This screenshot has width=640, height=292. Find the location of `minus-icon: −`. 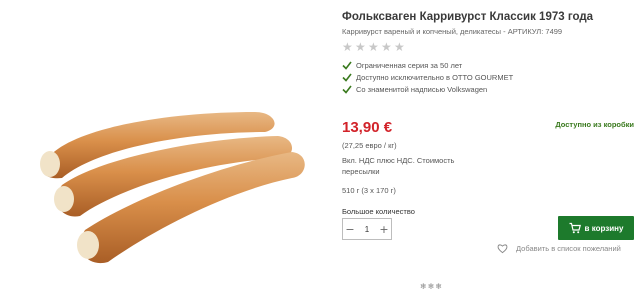

minus-icon: − is located at coordinates (350, 229).